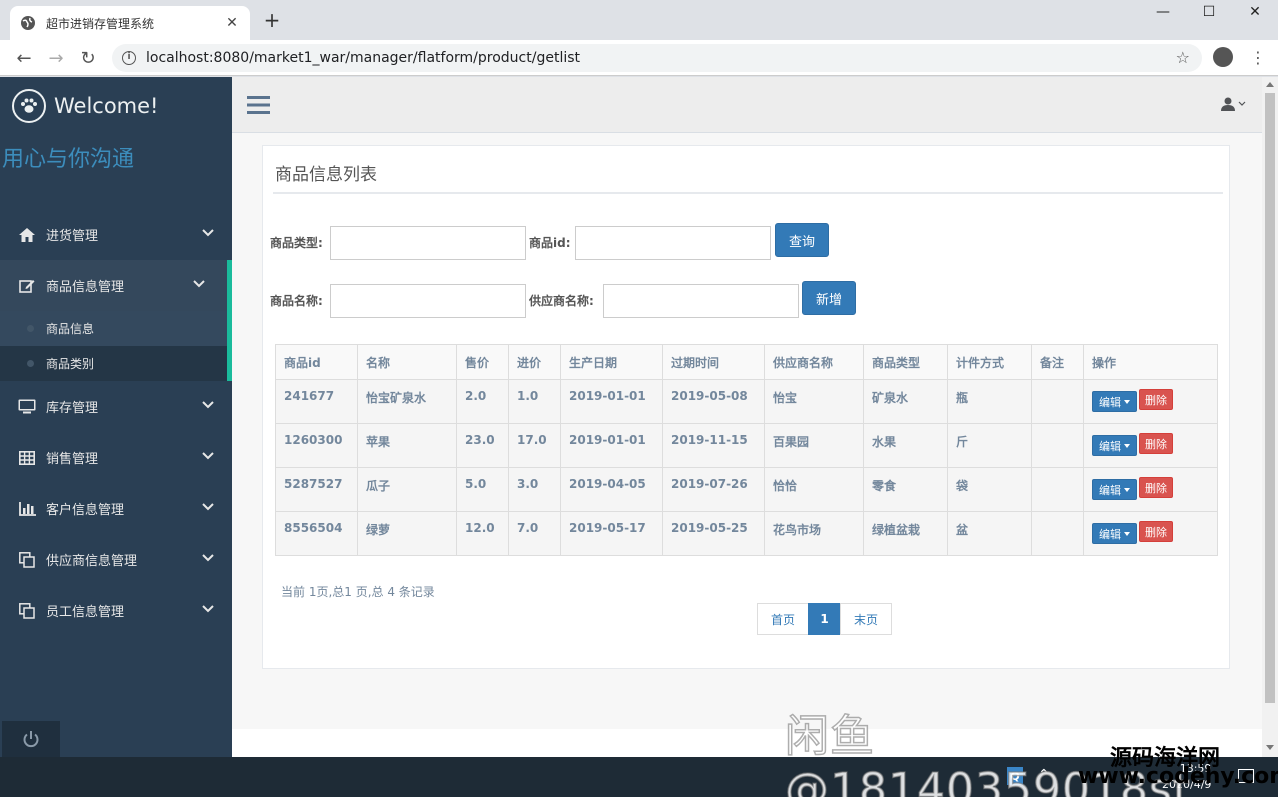 This screenshot has height=797, width=1278. Describe the element at coordinates (27, 458) in the screenshot. I see `table-icon` at that location.